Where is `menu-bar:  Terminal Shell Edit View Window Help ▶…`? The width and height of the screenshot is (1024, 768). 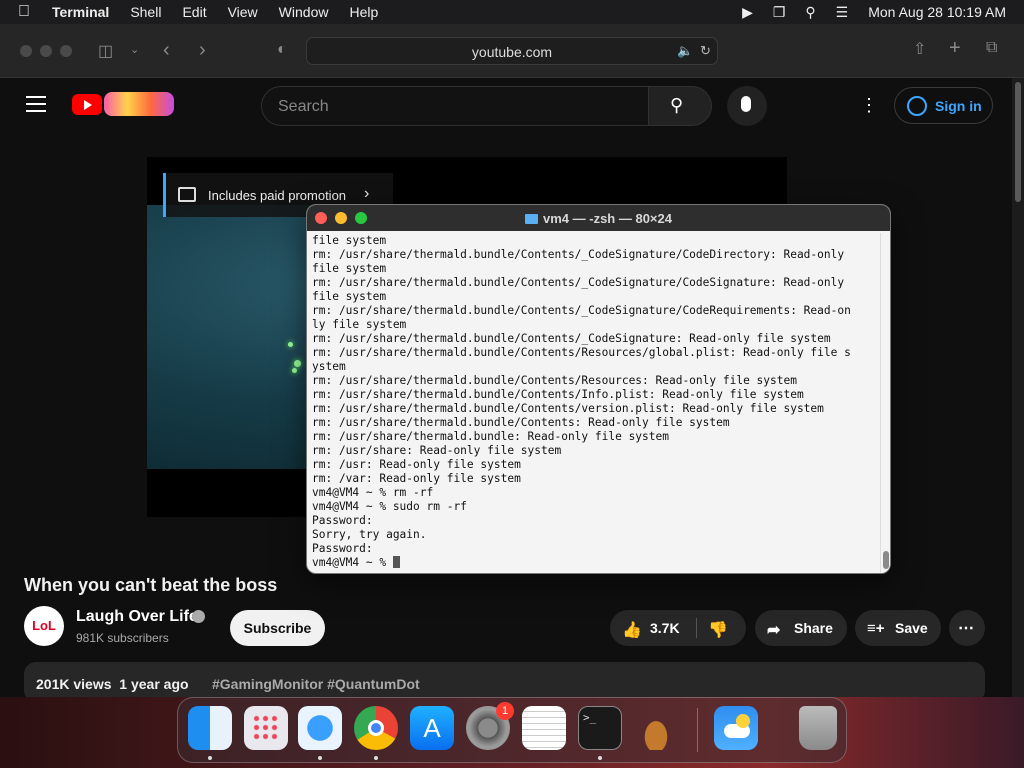 menu-bar:  Terminal Shell Edit View Window Help ▶… is located at coordinates (512, 12).